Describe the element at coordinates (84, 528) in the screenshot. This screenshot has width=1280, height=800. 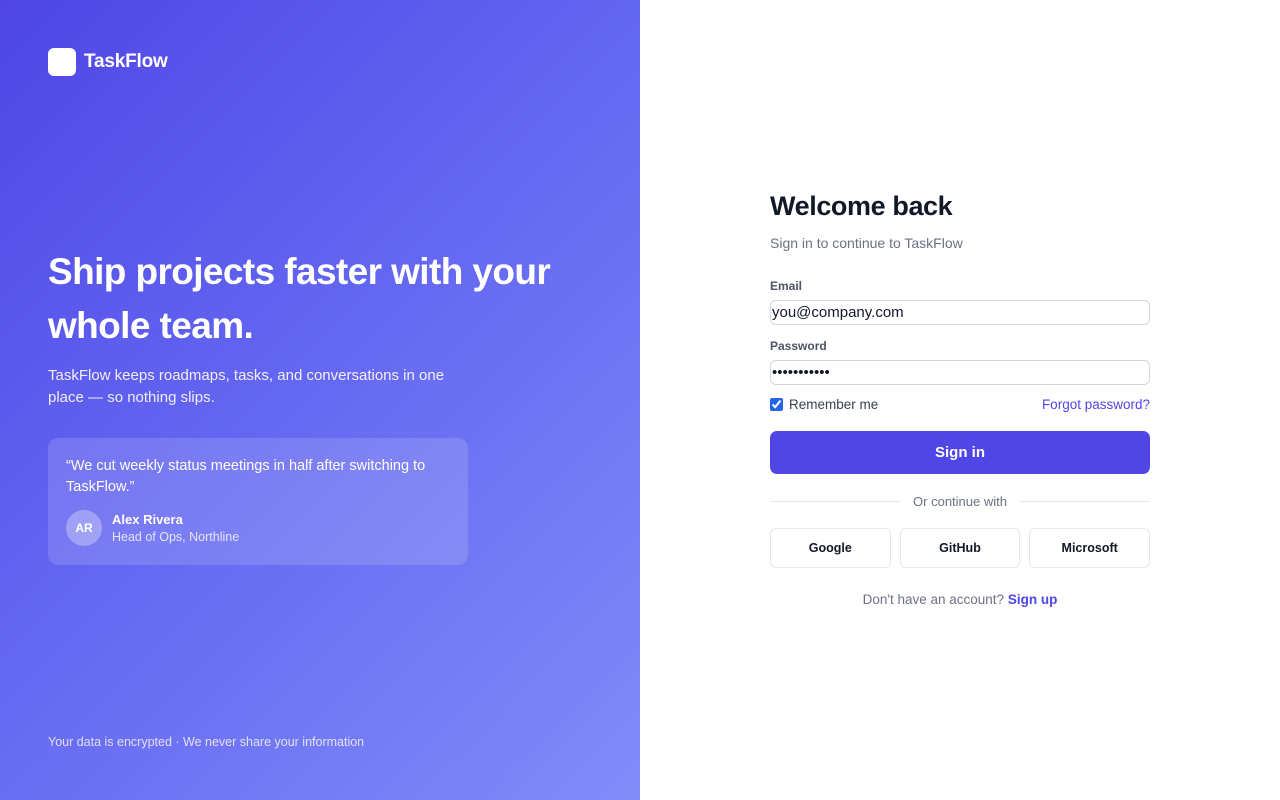
I see `avatar: AR` at that location.